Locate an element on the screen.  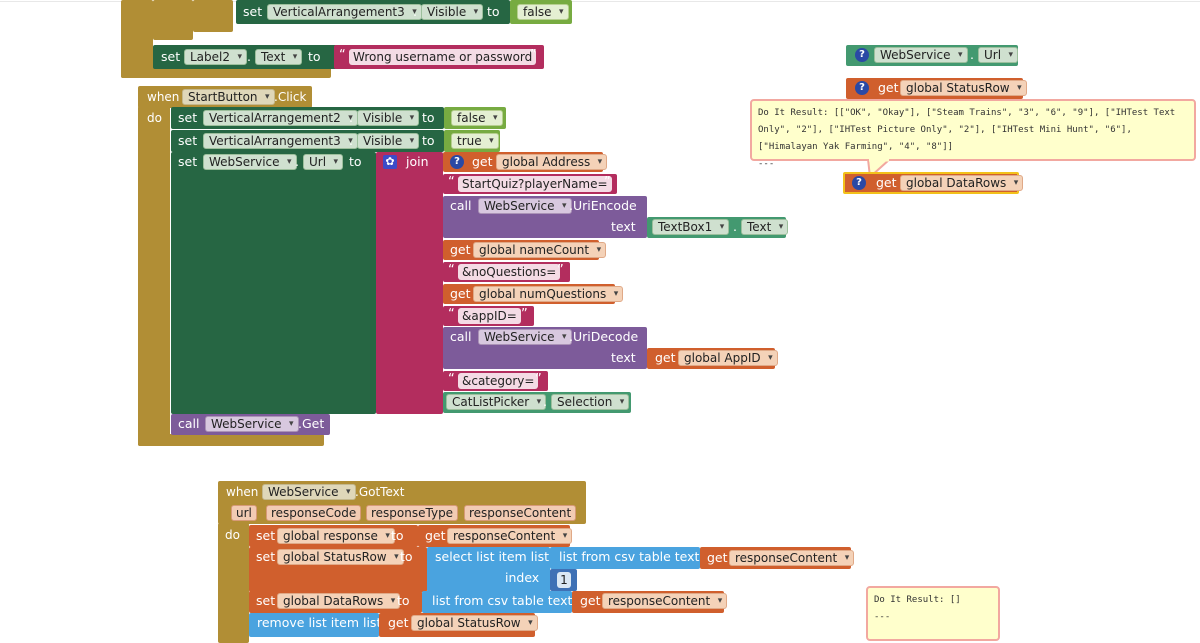
param-url: url is located at coordinates (244, 513).